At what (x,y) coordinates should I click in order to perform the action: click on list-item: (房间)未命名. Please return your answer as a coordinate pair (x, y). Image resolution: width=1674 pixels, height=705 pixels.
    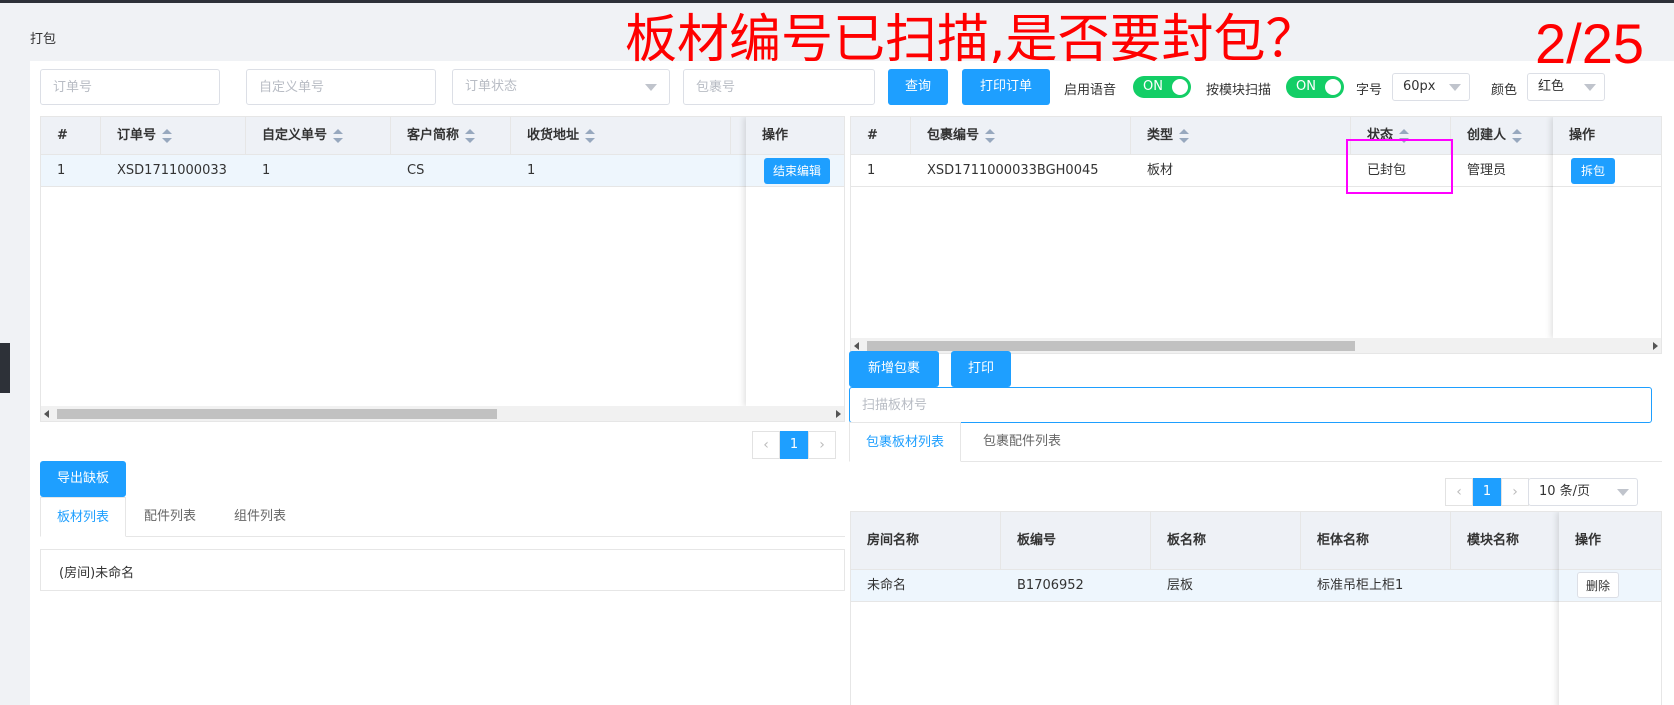
    Looking at the image, I should click on (96, 571).